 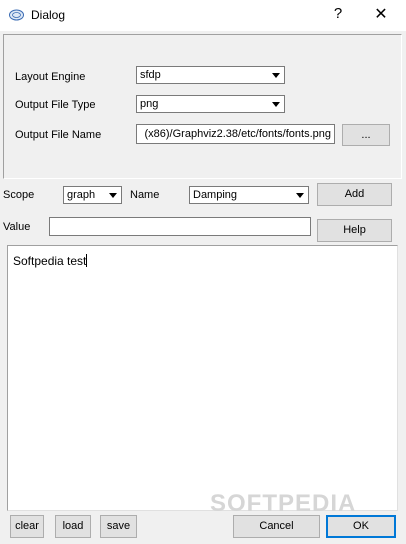 What do you see at coordinates (27, 526) in the screenshot?
I see `clear-button: clear` at bounding box center [27, 526].